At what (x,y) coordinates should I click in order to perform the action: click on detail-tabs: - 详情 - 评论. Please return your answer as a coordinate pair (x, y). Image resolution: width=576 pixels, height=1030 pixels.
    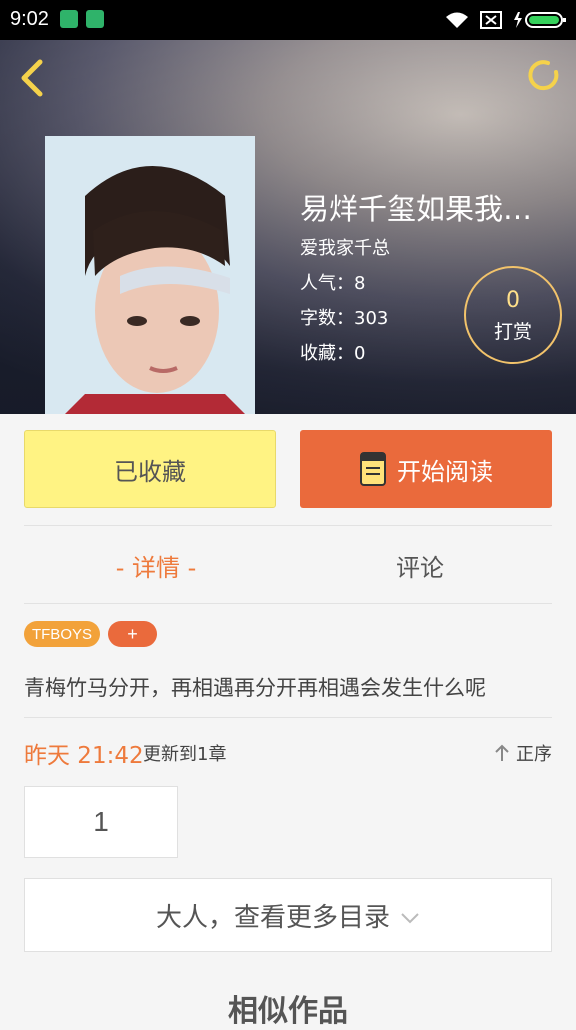
    Looking at the image, I should click on (288, 565).